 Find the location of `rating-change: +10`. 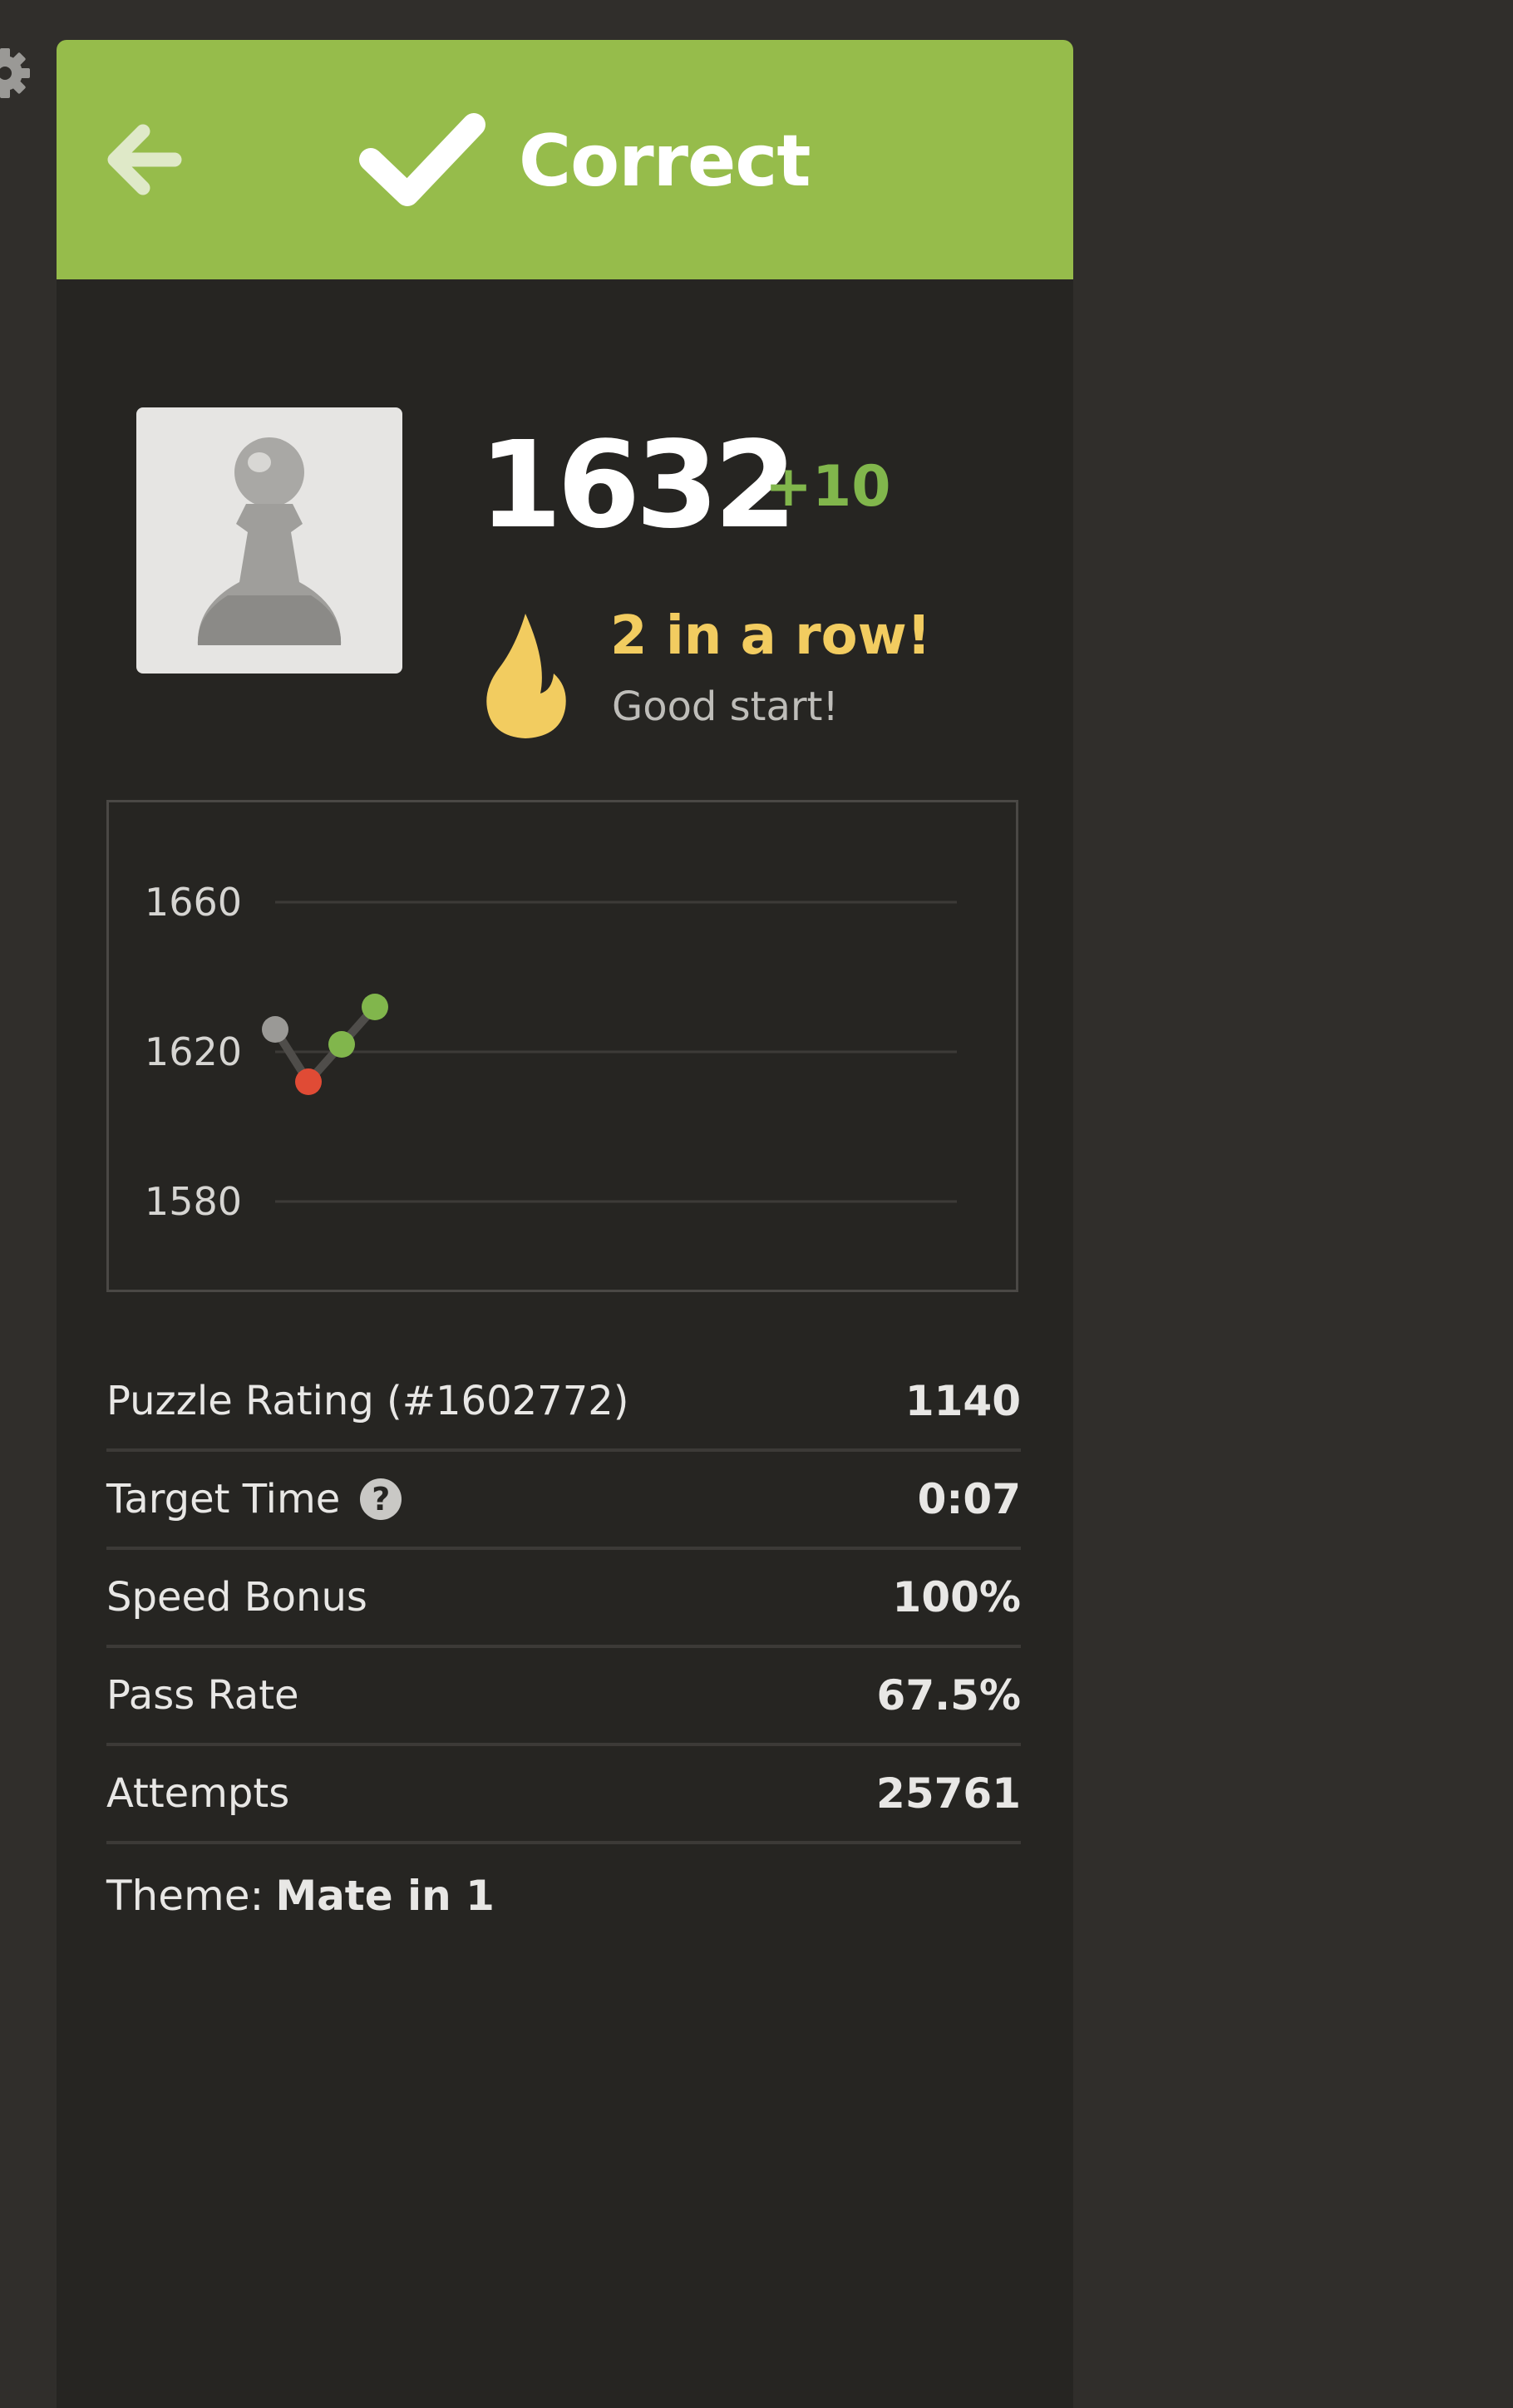

rating-change: +10 is located at coordinates (828, 487).